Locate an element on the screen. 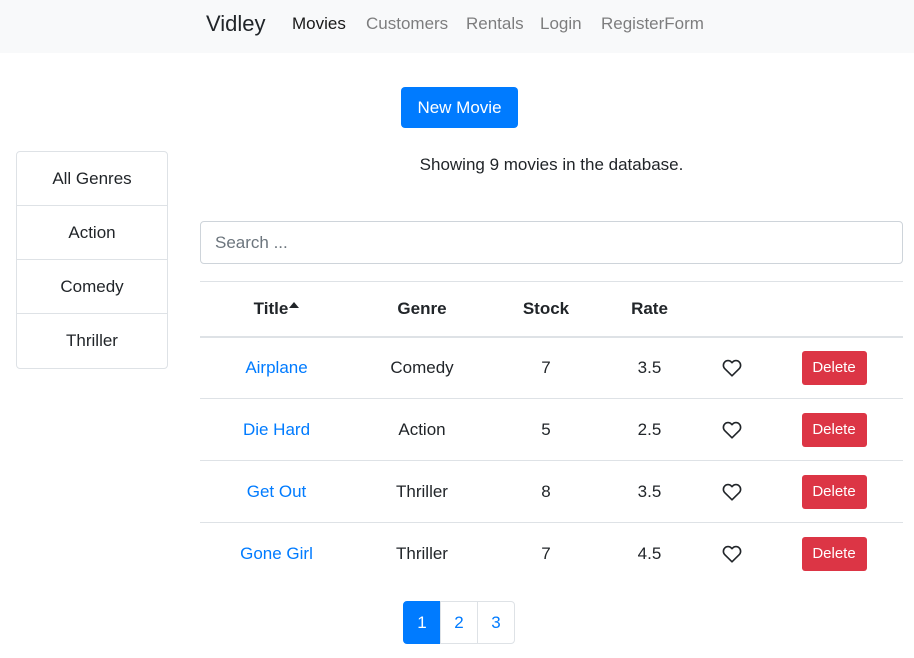  pagination: 1 2 3 is located at coordinates (459, 622).